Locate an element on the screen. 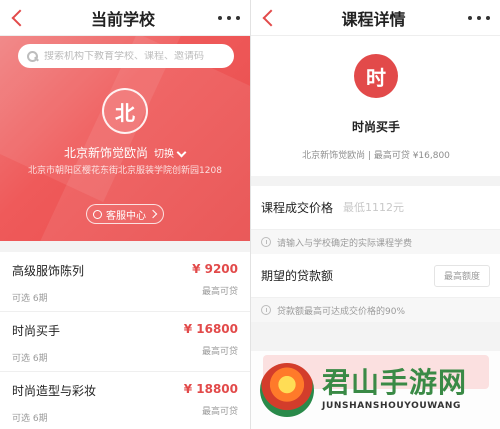  watermark-subtitle: JUNSHANSHOUYOUWANG is located at coordinates (392, 406).